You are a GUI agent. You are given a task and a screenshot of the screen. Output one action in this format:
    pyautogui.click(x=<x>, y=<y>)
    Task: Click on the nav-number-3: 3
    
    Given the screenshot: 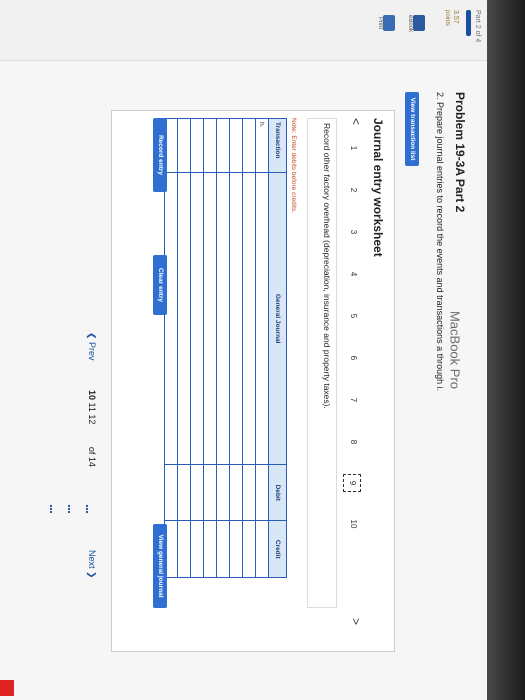 What is the action you would take?
    pyautogui.click(x=353, y=232)
    